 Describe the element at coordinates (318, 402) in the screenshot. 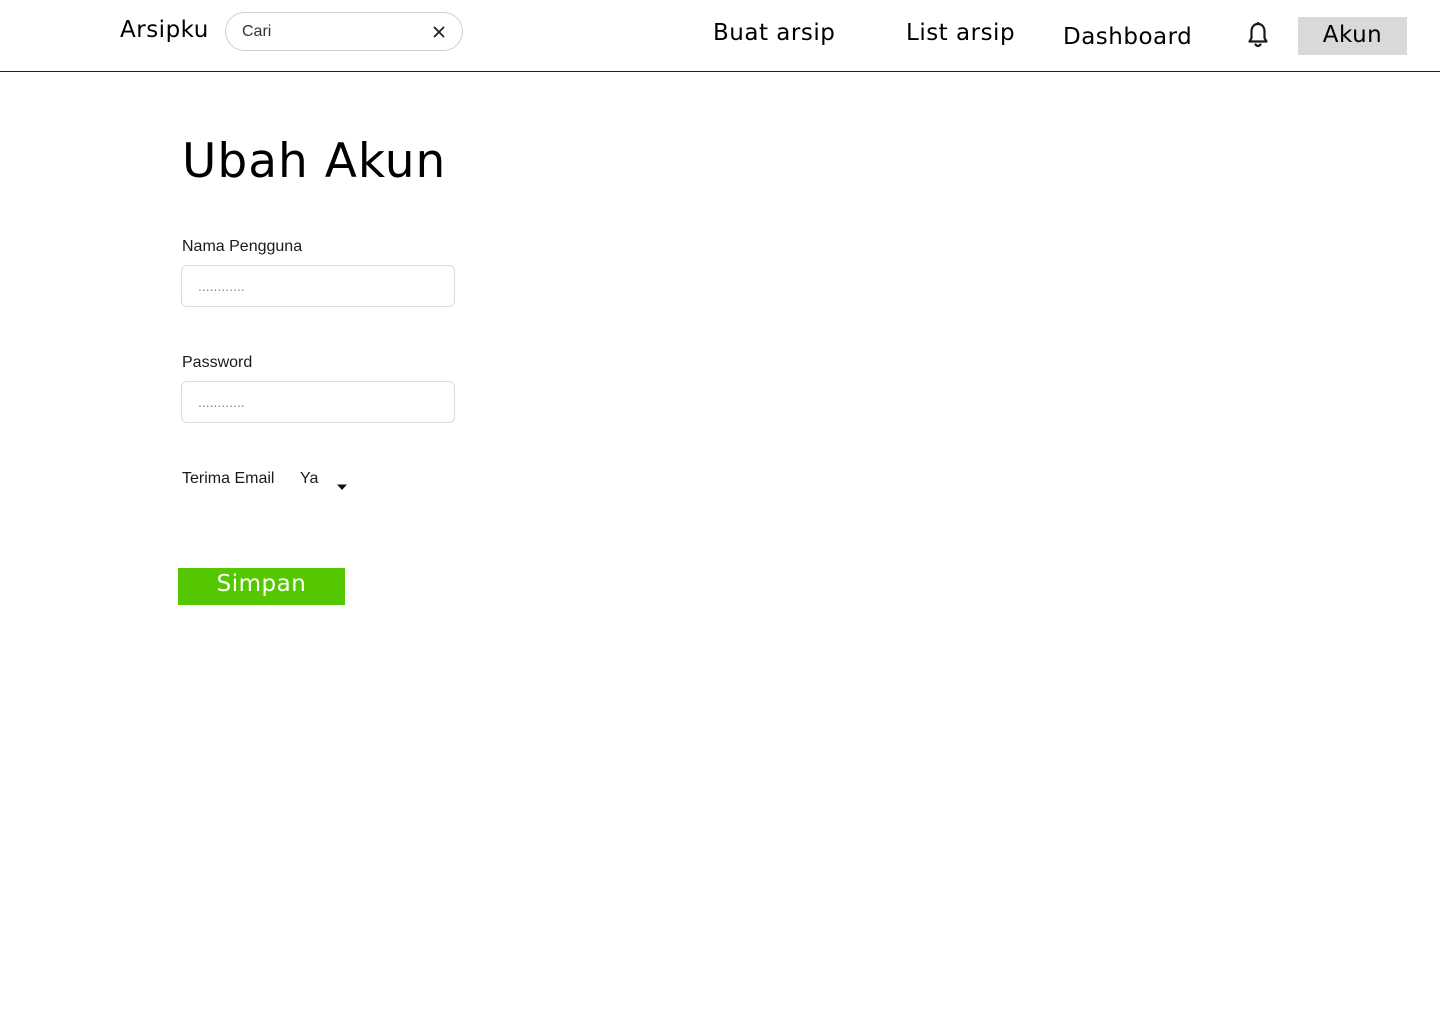

I see `password-field` at that location.